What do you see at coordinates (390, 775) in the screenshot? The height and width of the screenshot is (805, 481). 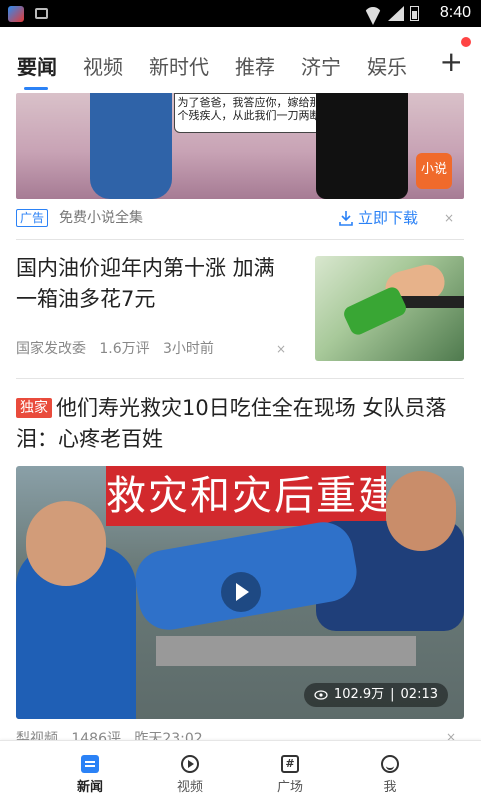 I see `nav-me: 我` at bounding box center [390, 775].